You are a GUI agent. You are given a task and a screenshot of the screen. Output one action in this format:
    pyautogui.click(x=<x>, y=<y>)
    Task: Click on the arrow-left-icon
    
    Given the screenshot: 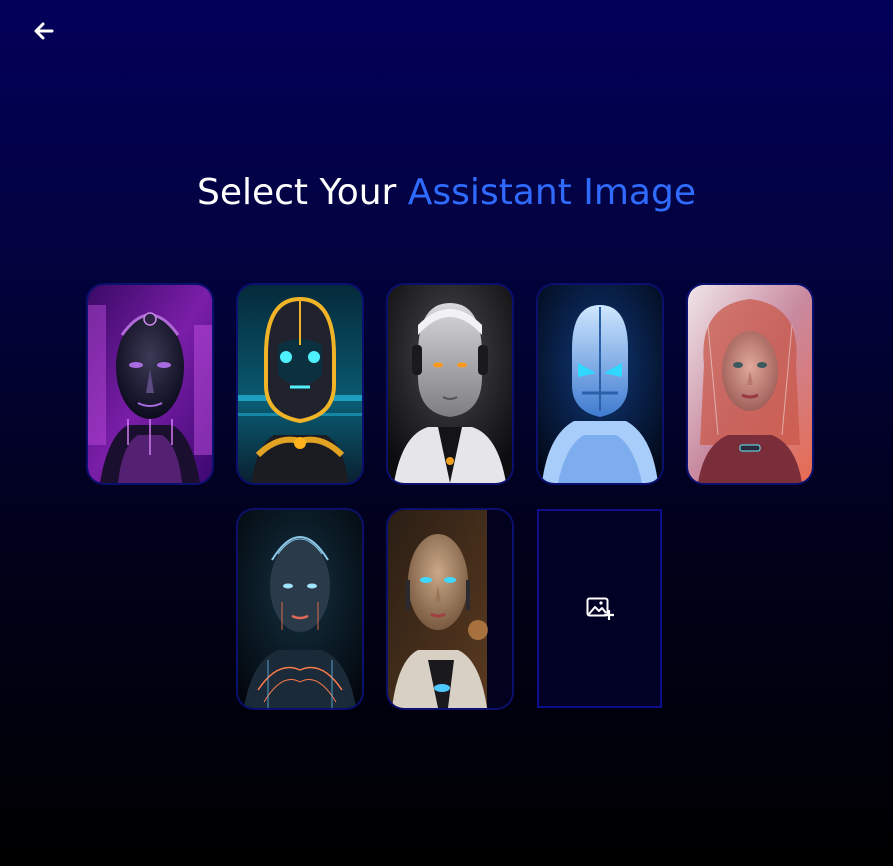 What is the action you would take?
    pyautogui.click(x=44, y=31)
    